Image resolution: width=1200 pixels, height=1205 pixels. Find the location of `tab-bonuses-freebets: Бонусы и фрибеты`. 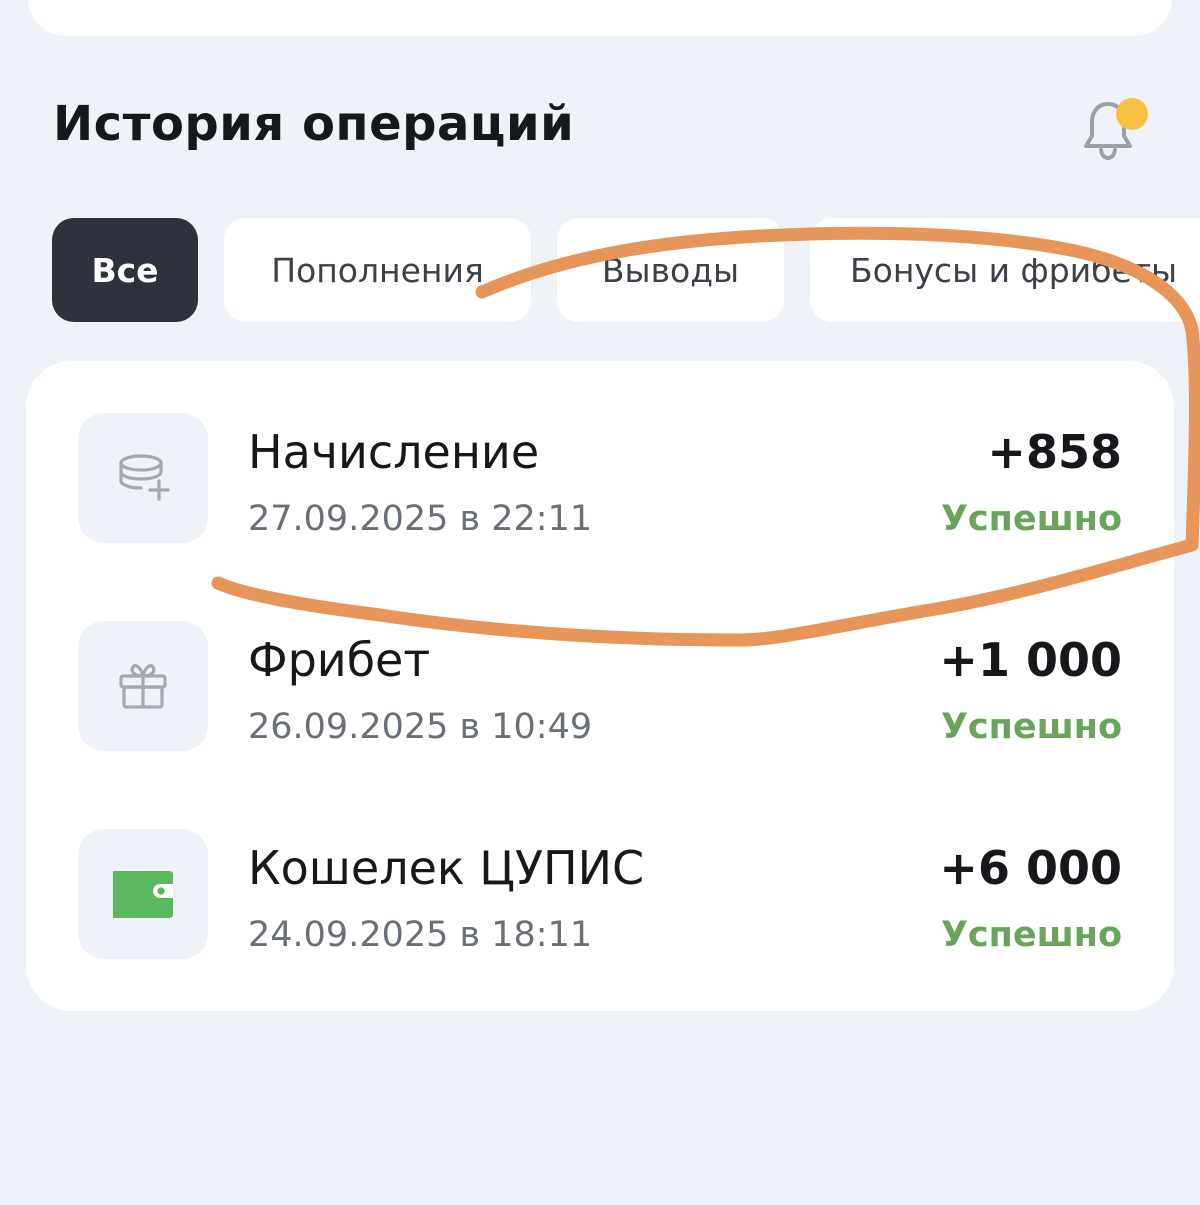

tab-bonuses-freebets: Бонусы и фрибеты is located at coordinates (1005, 270).